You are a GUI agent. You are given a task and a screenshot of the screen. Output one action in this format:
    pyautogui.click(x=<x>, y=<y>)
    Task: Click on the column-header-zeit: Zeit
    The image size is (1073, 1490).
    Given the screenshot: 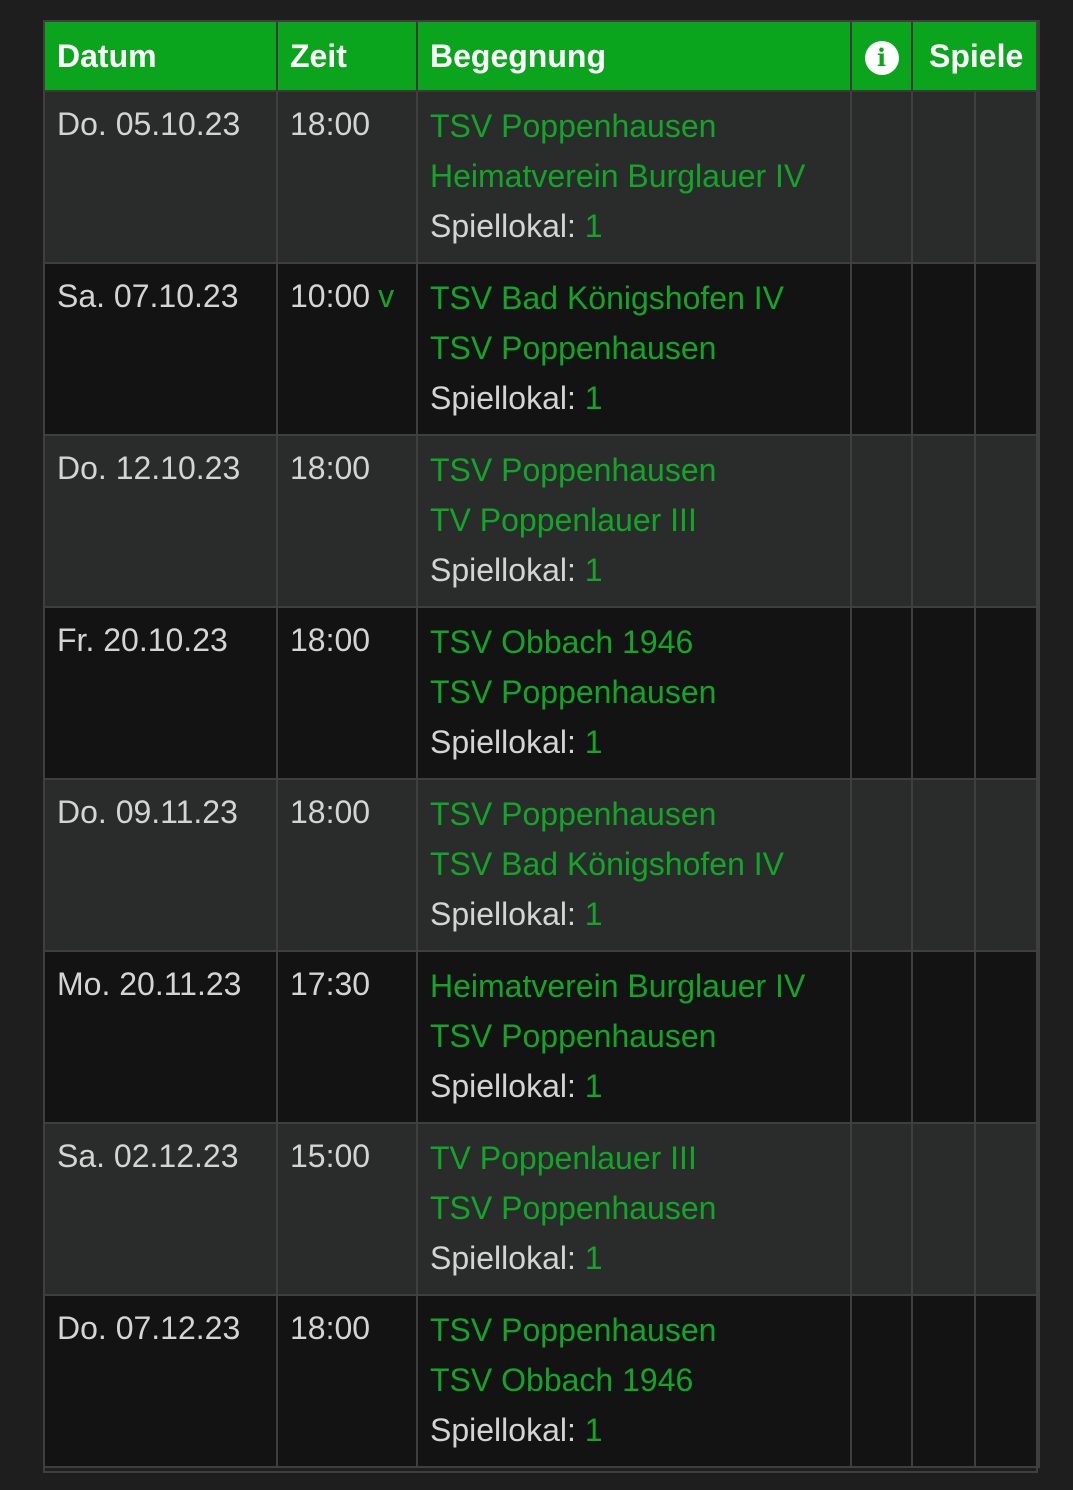 What is the action you would take?
    pyautogui.click(x=347, y=56)
    